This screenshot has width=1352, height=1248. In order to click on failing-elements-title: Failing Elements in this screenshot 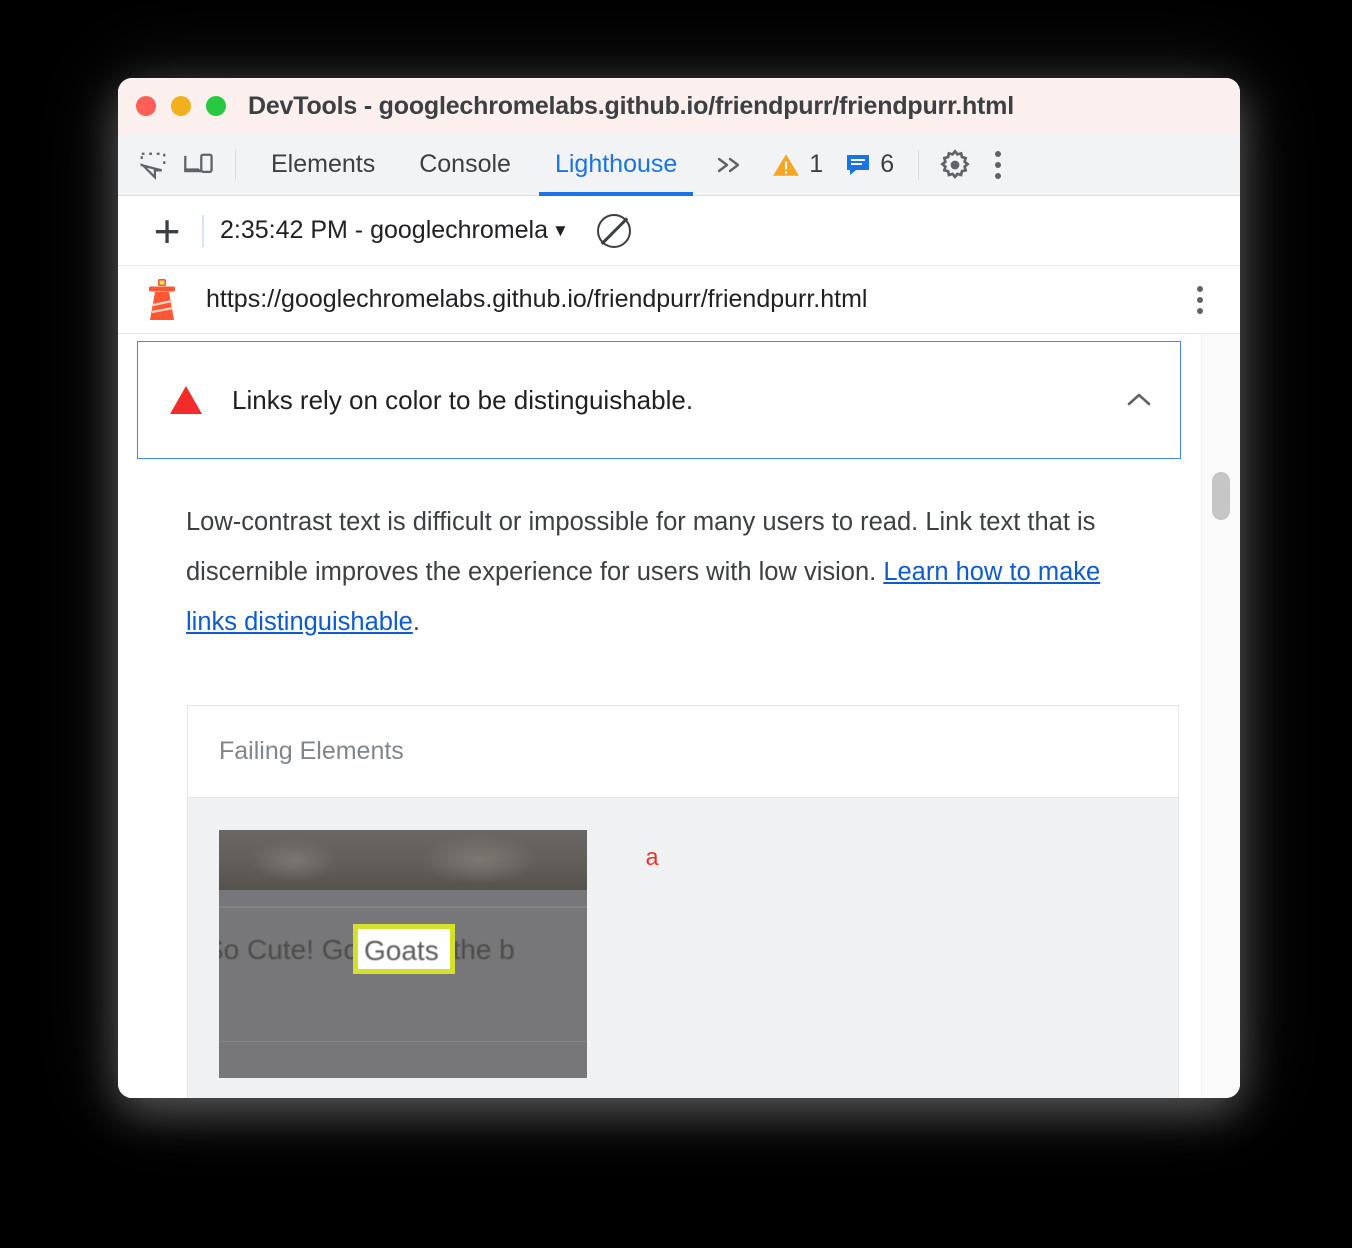, I will do `click(311, 751)`.